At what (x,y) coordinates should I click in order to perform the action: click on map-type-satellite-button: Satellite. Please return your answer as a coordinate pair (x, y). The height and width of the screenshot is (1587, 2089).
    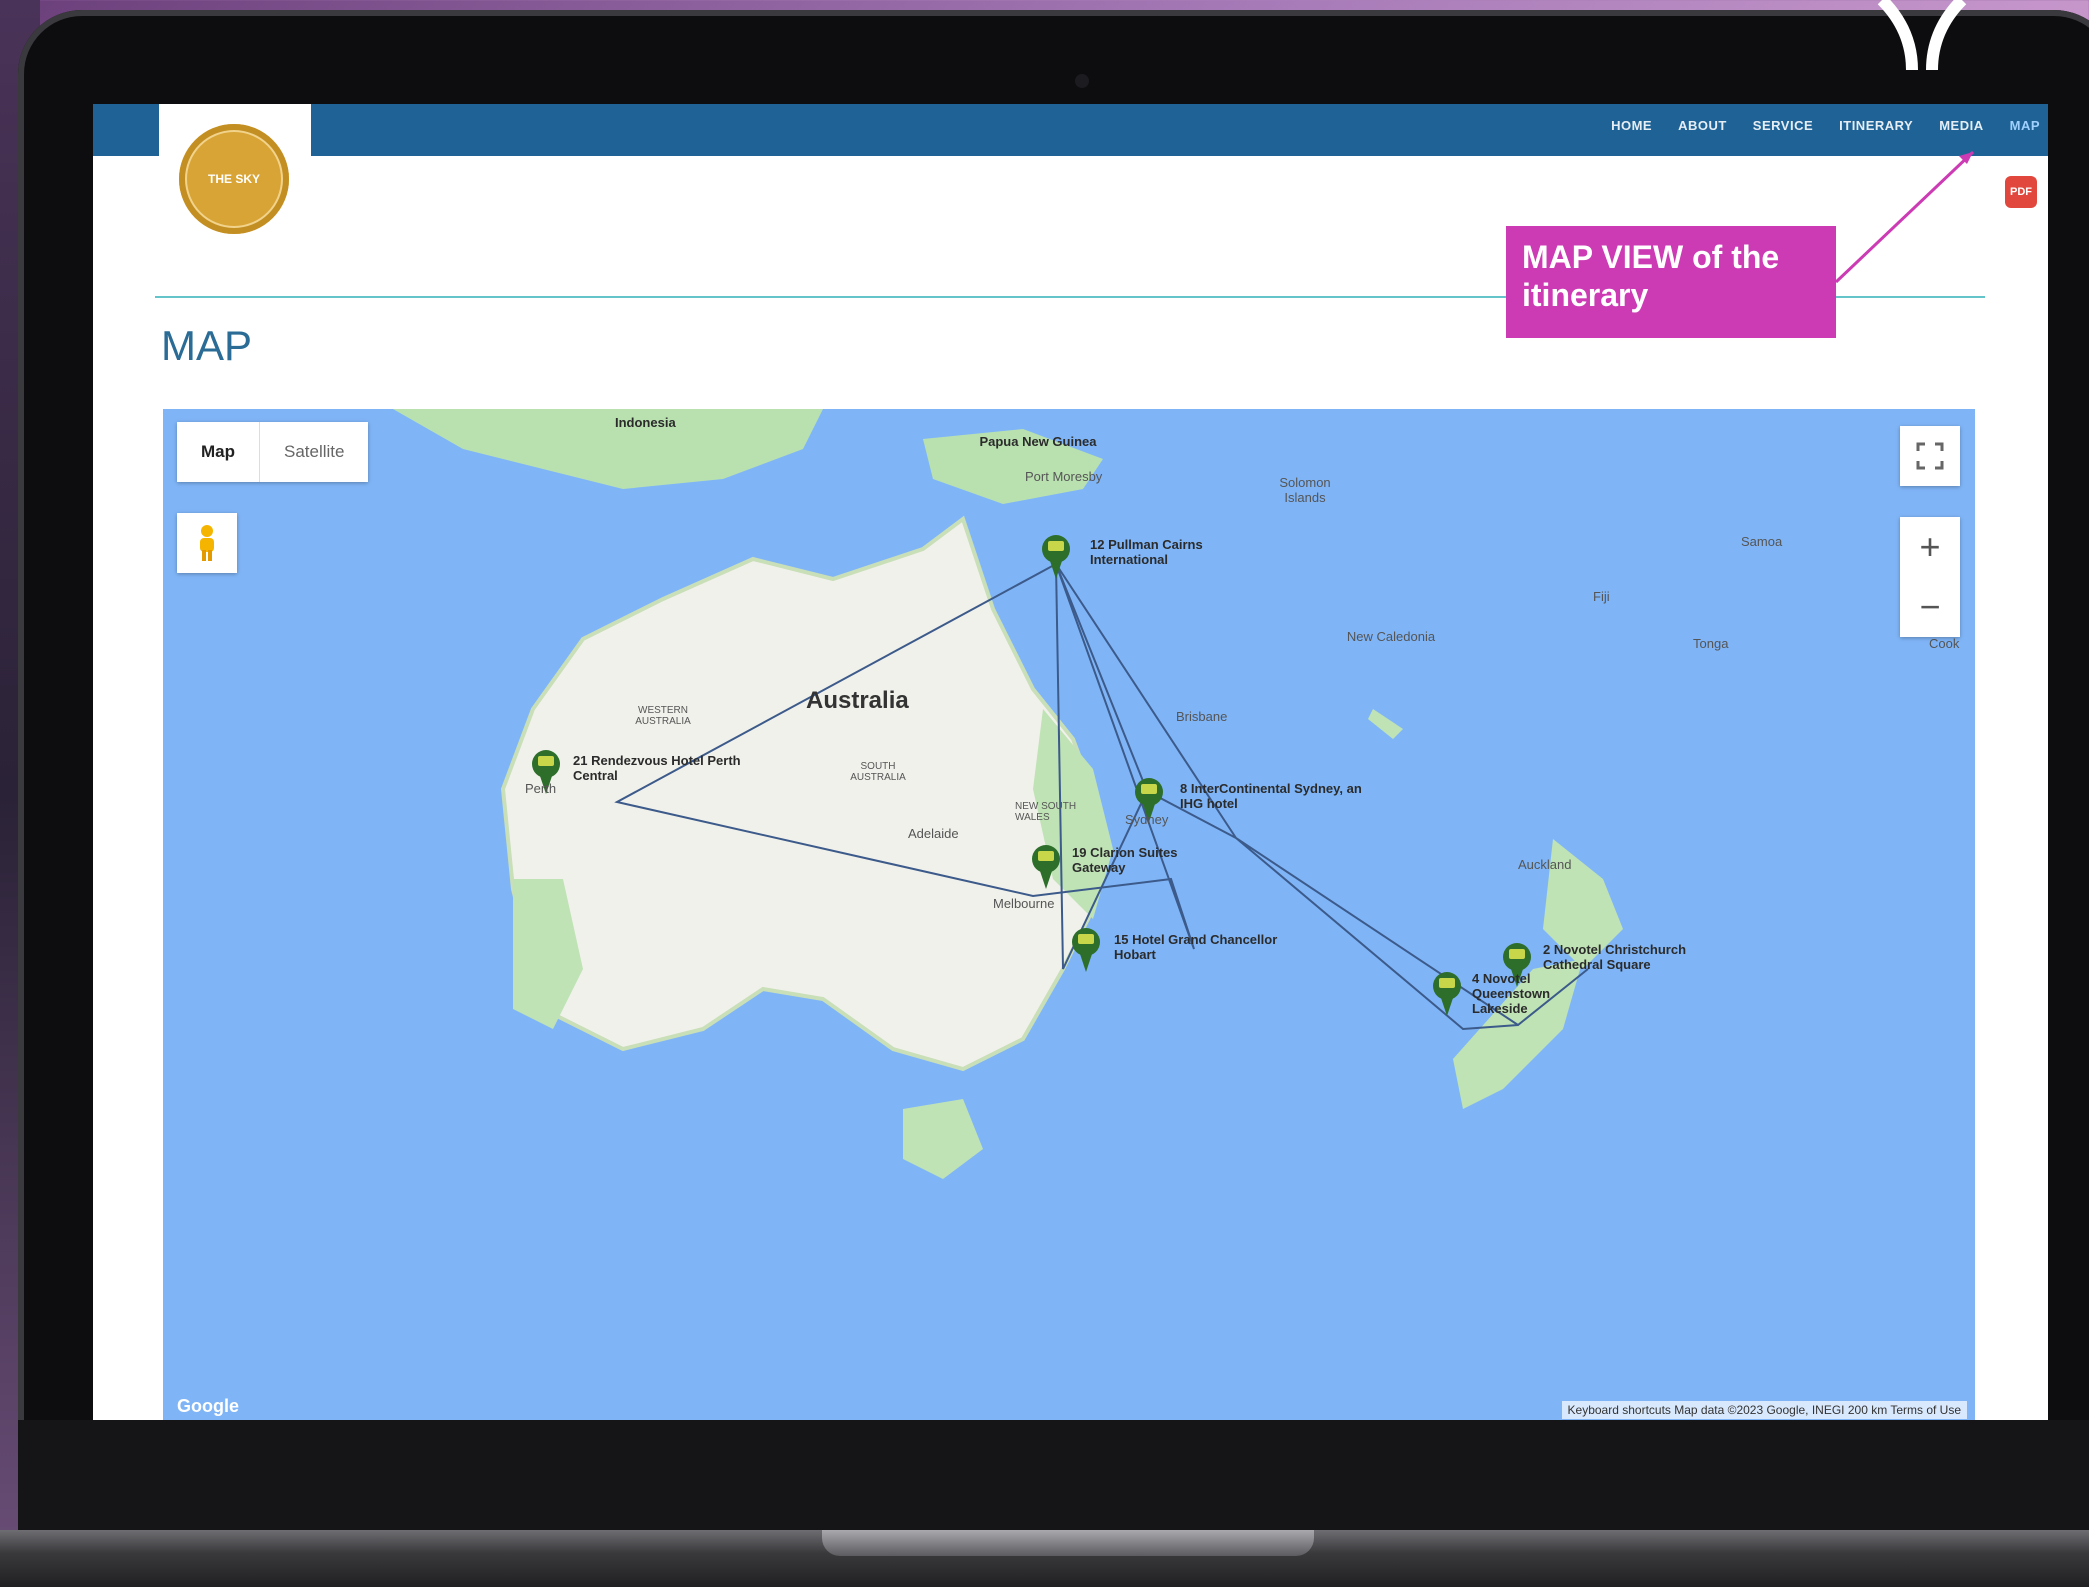
    Looking at the image, I should click on (313, 452).